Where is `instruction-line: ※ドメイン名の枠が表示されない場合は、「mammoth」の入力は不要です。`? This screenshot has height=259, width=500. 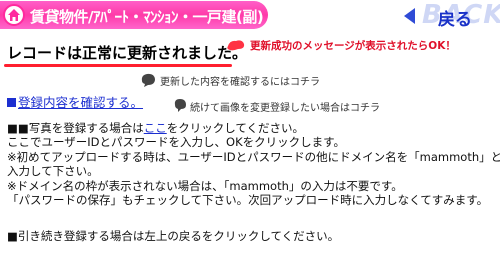 instruction-line: ※ドメイン名の枠が表示されない場合は、「mammoth」の入力は不要です。 is located at coordinates (205, 185).